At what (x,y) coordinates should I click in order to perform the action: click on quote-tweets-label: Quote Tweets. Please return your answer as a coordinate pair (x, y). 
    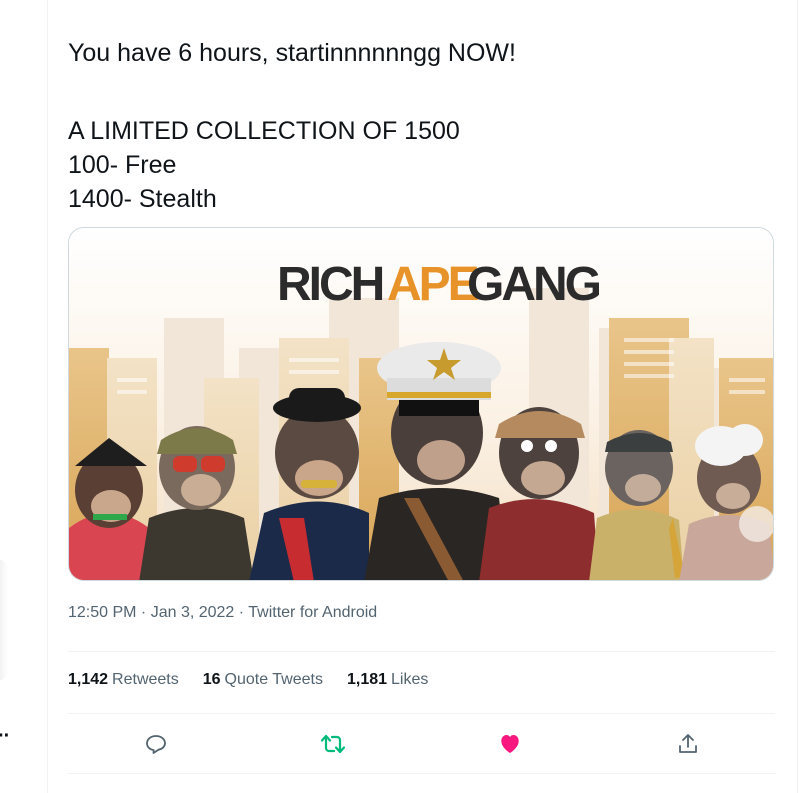
    Looking at the image, I should click on (273, 679).